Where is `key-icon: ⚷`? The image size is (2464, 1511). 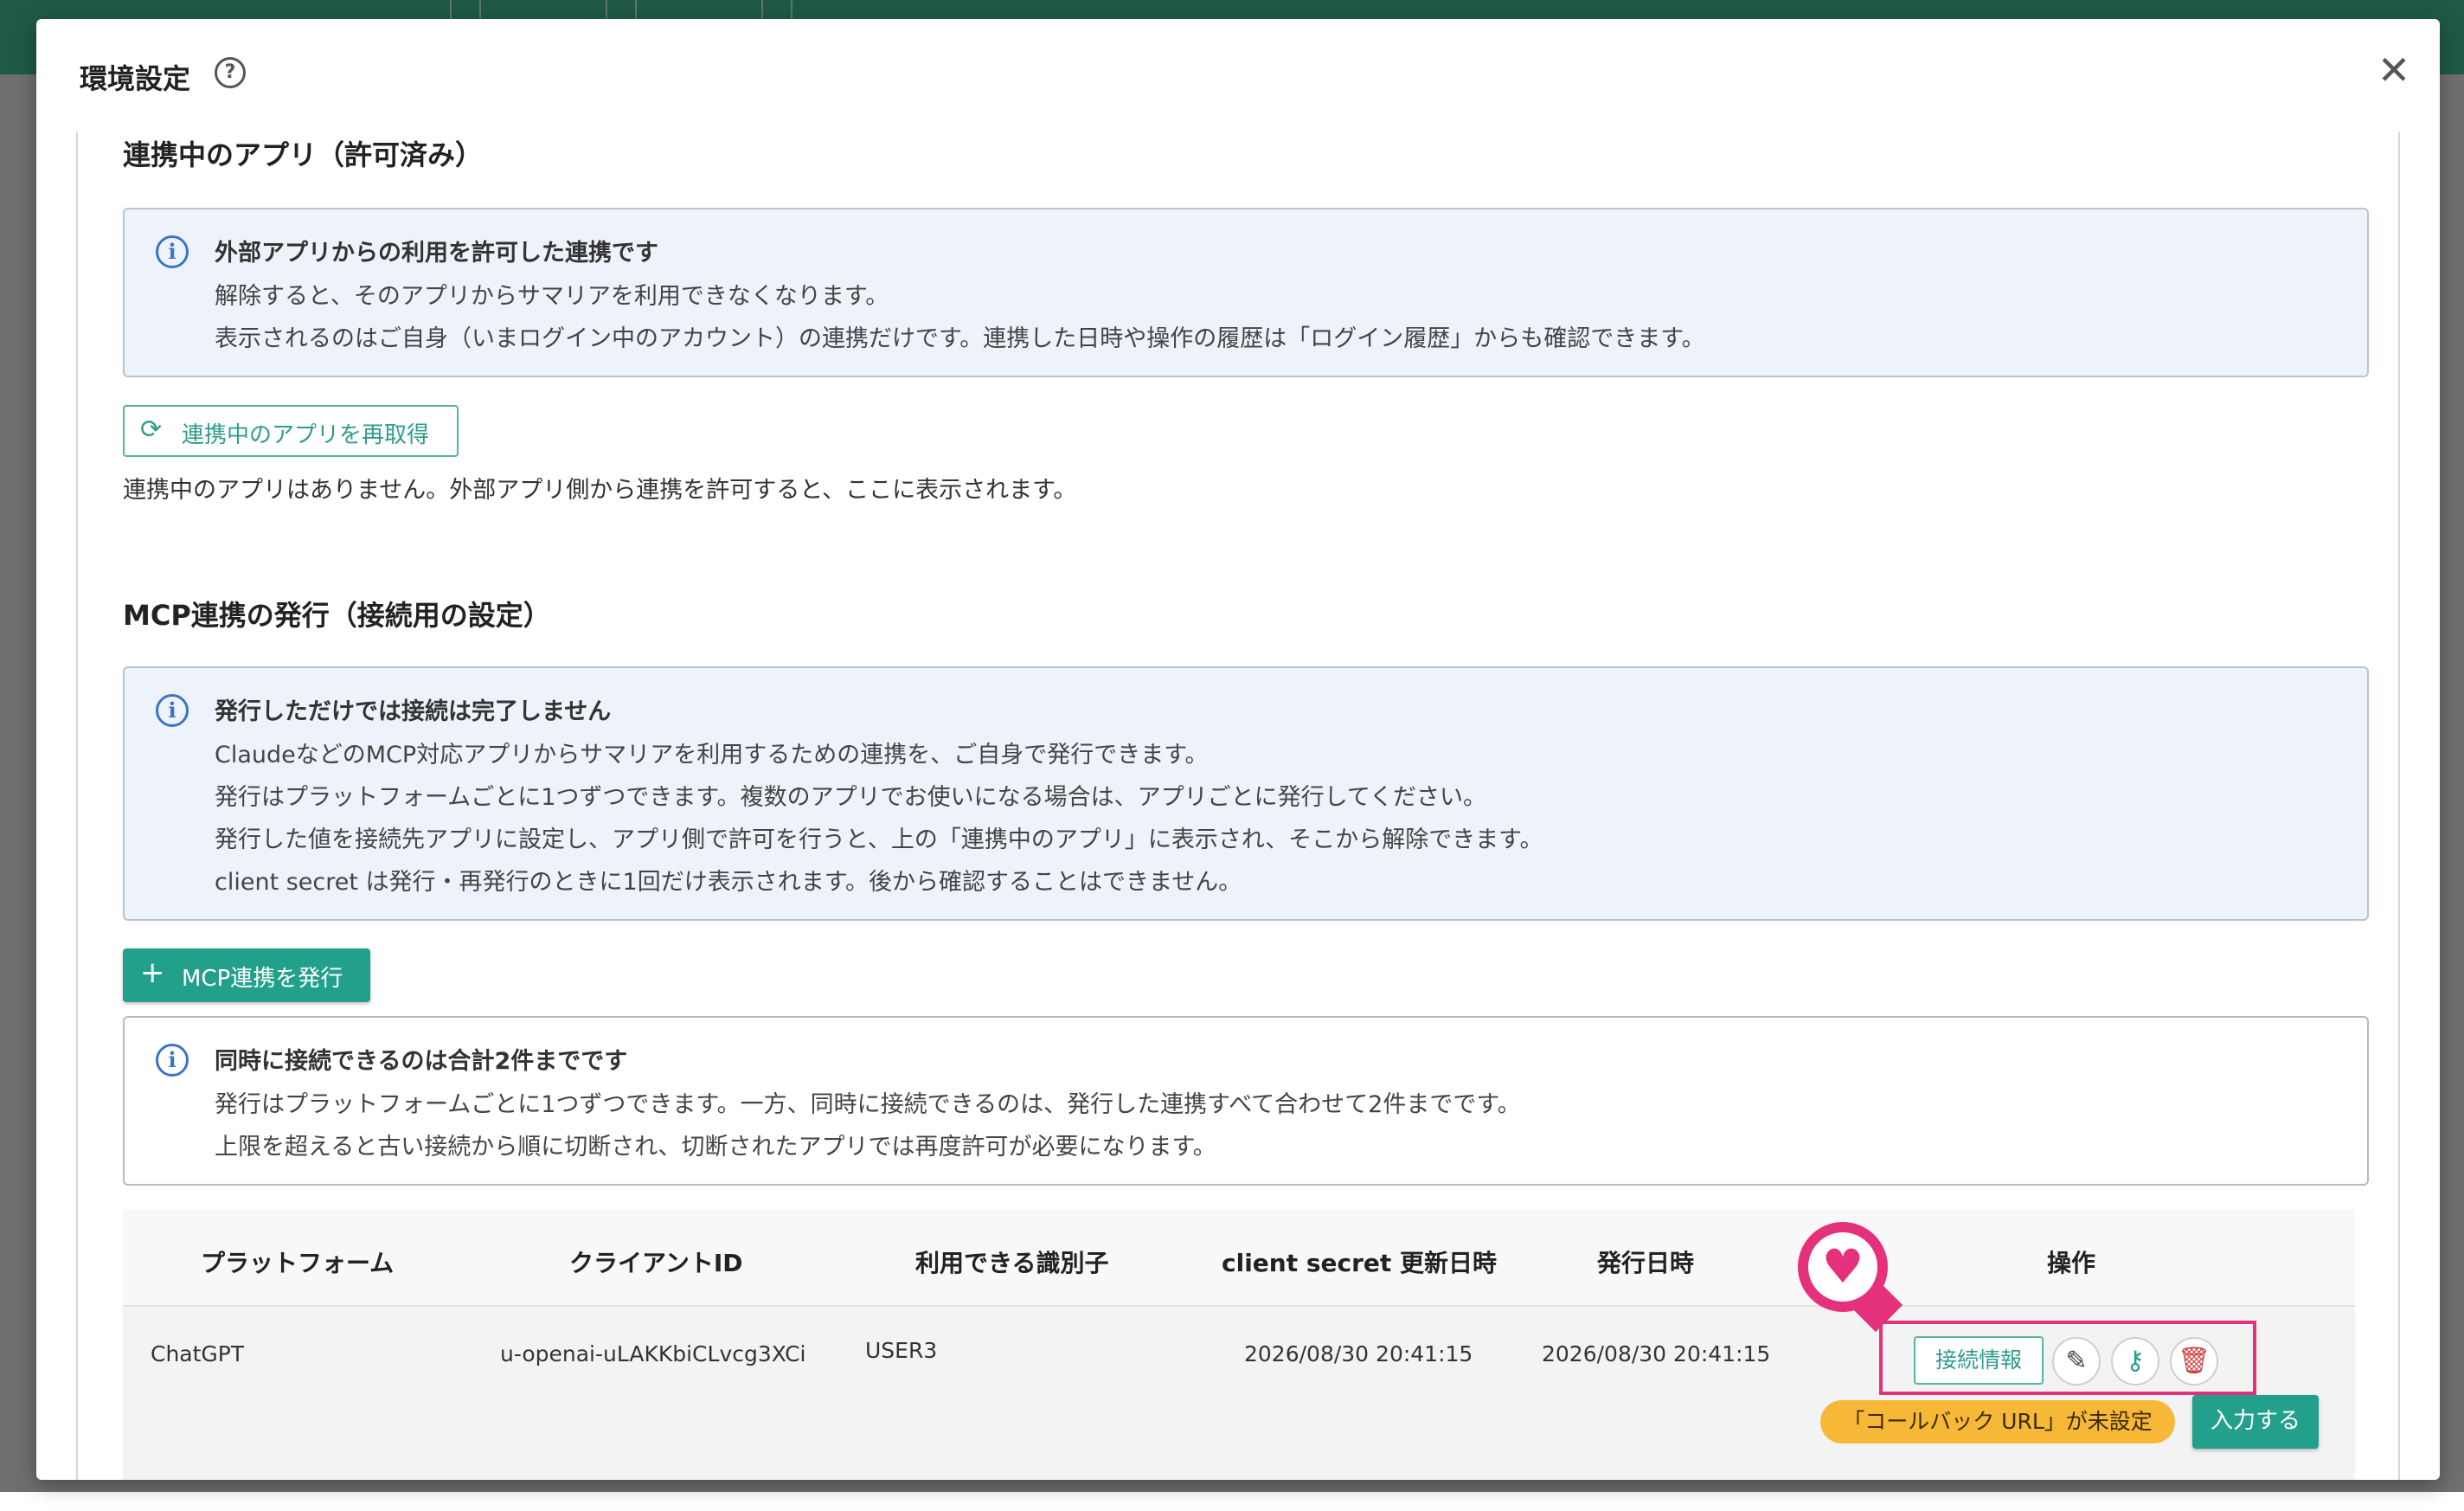 key-icon: ⚷ is located at coordinates (2135, 1361).